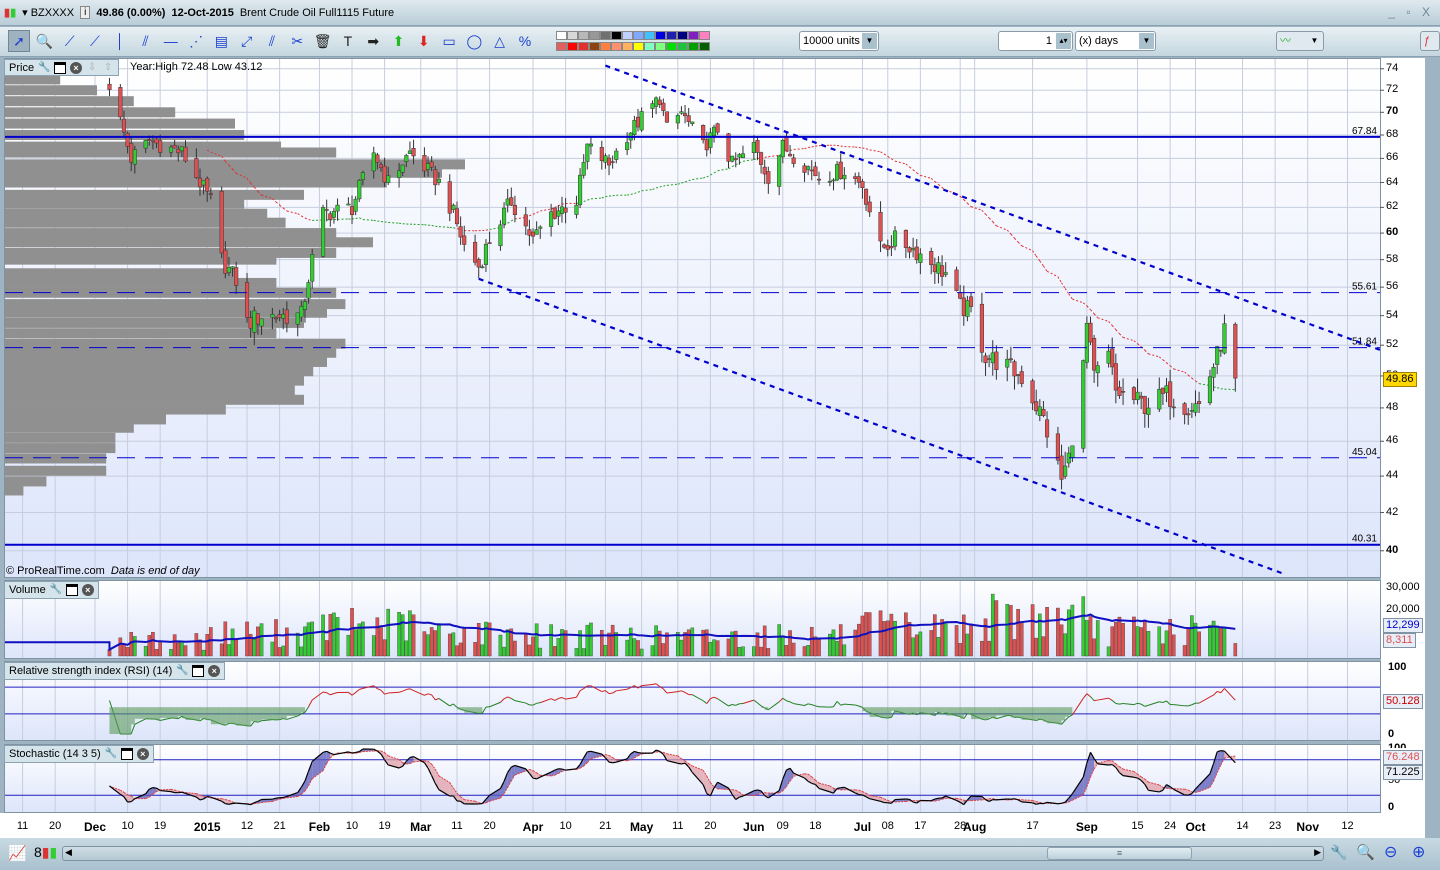 Image resolution: width=1440 pixels, height=870 pixels. Describe the element at coordinates (92, 68) in the screenshot. I see `move-down-icon: ⇩` at that location.